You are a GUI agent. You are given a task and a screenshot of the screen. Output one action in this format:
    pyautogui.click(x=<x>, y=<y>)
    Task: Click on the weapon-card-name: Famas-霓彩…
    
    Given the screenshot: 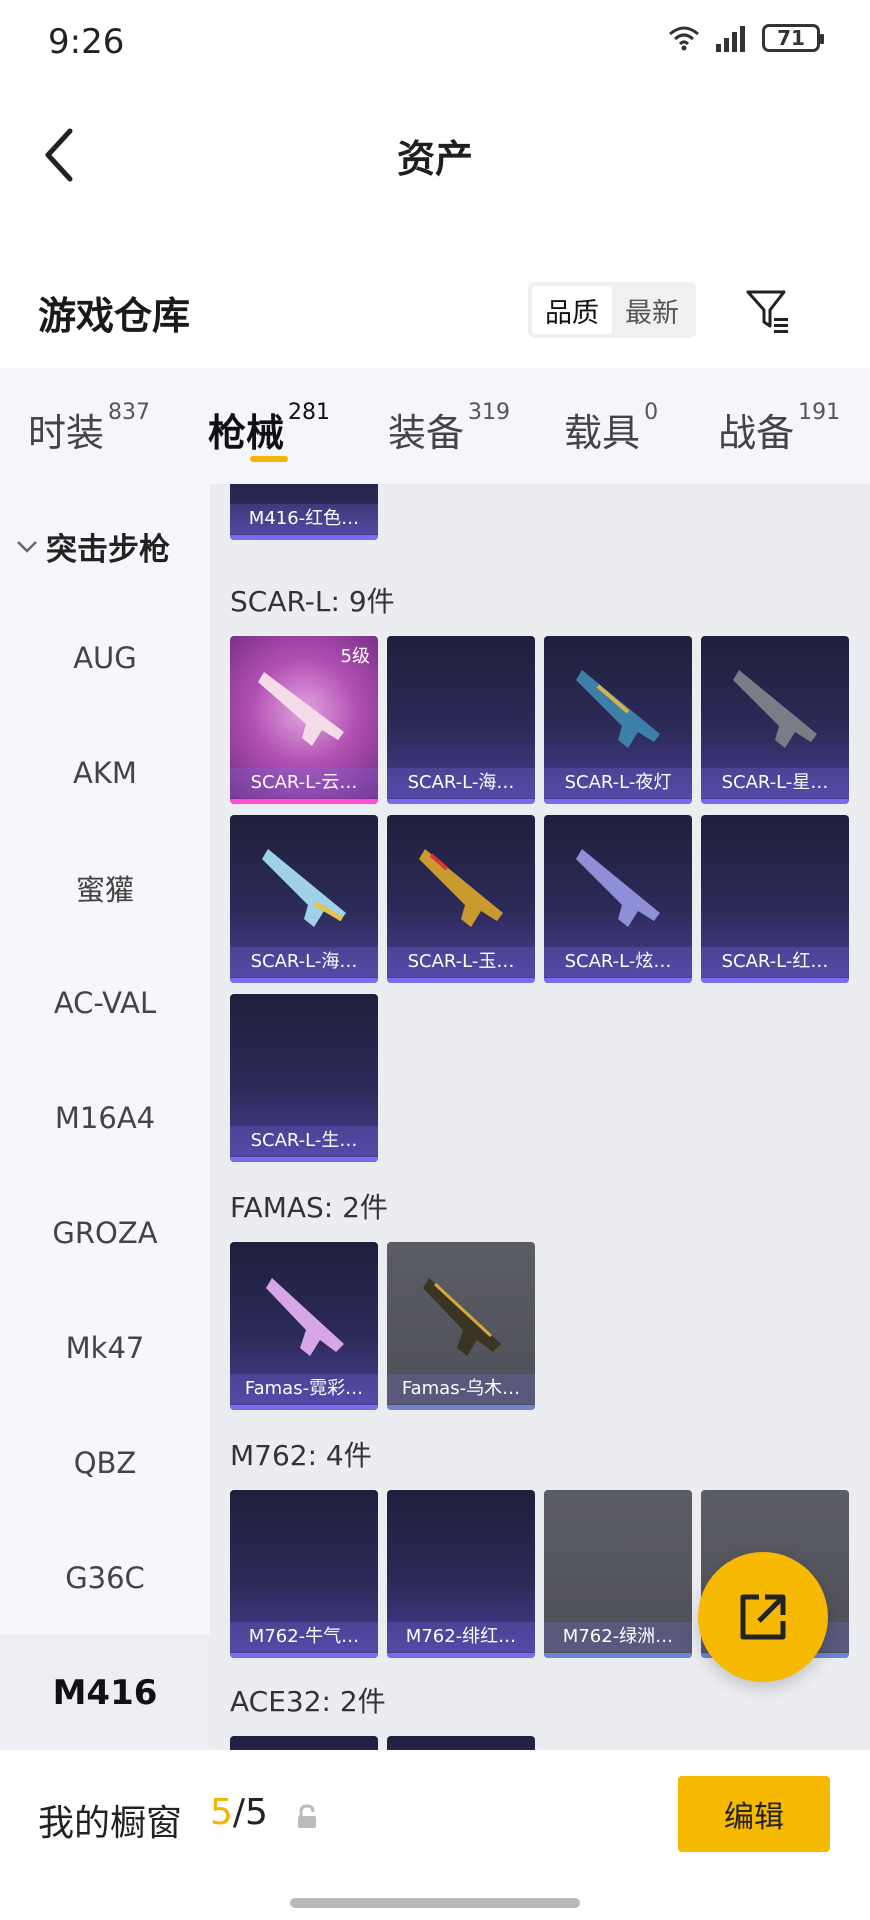 What is the action you would take?
    pyautogui.click(x=304, y=1389)
    